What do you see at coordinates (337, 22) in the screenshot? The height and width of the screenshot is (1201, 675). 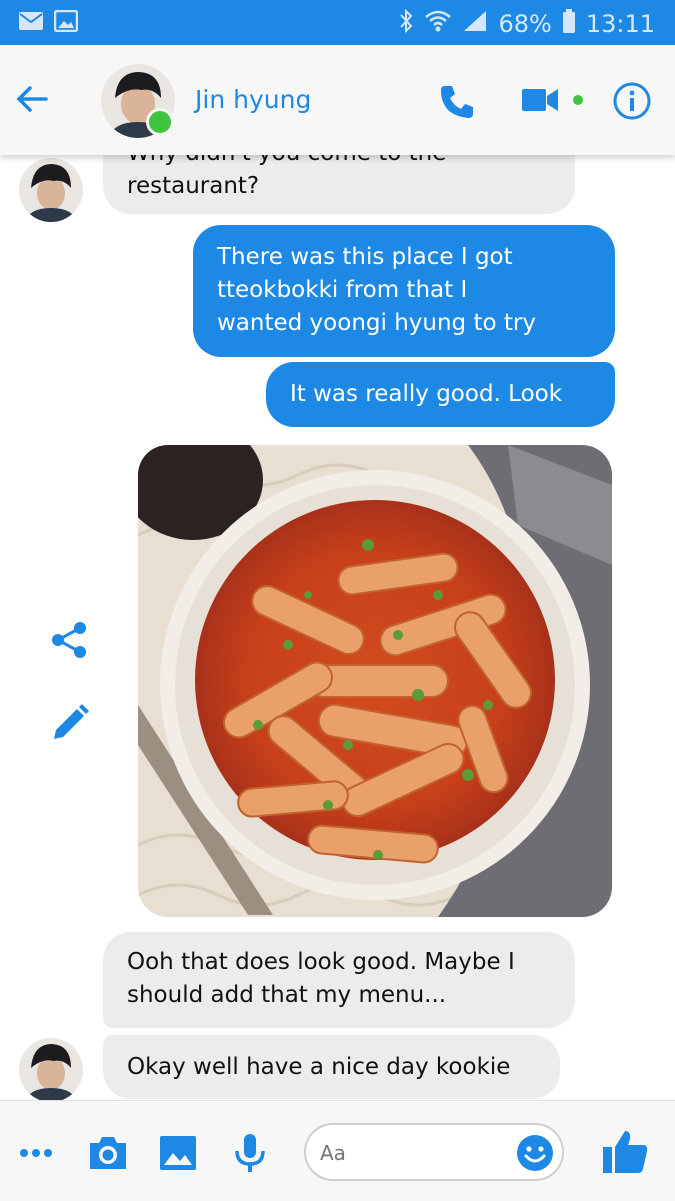 I see `status-bar: 68% 13:11` at bounding box center [337, 22].